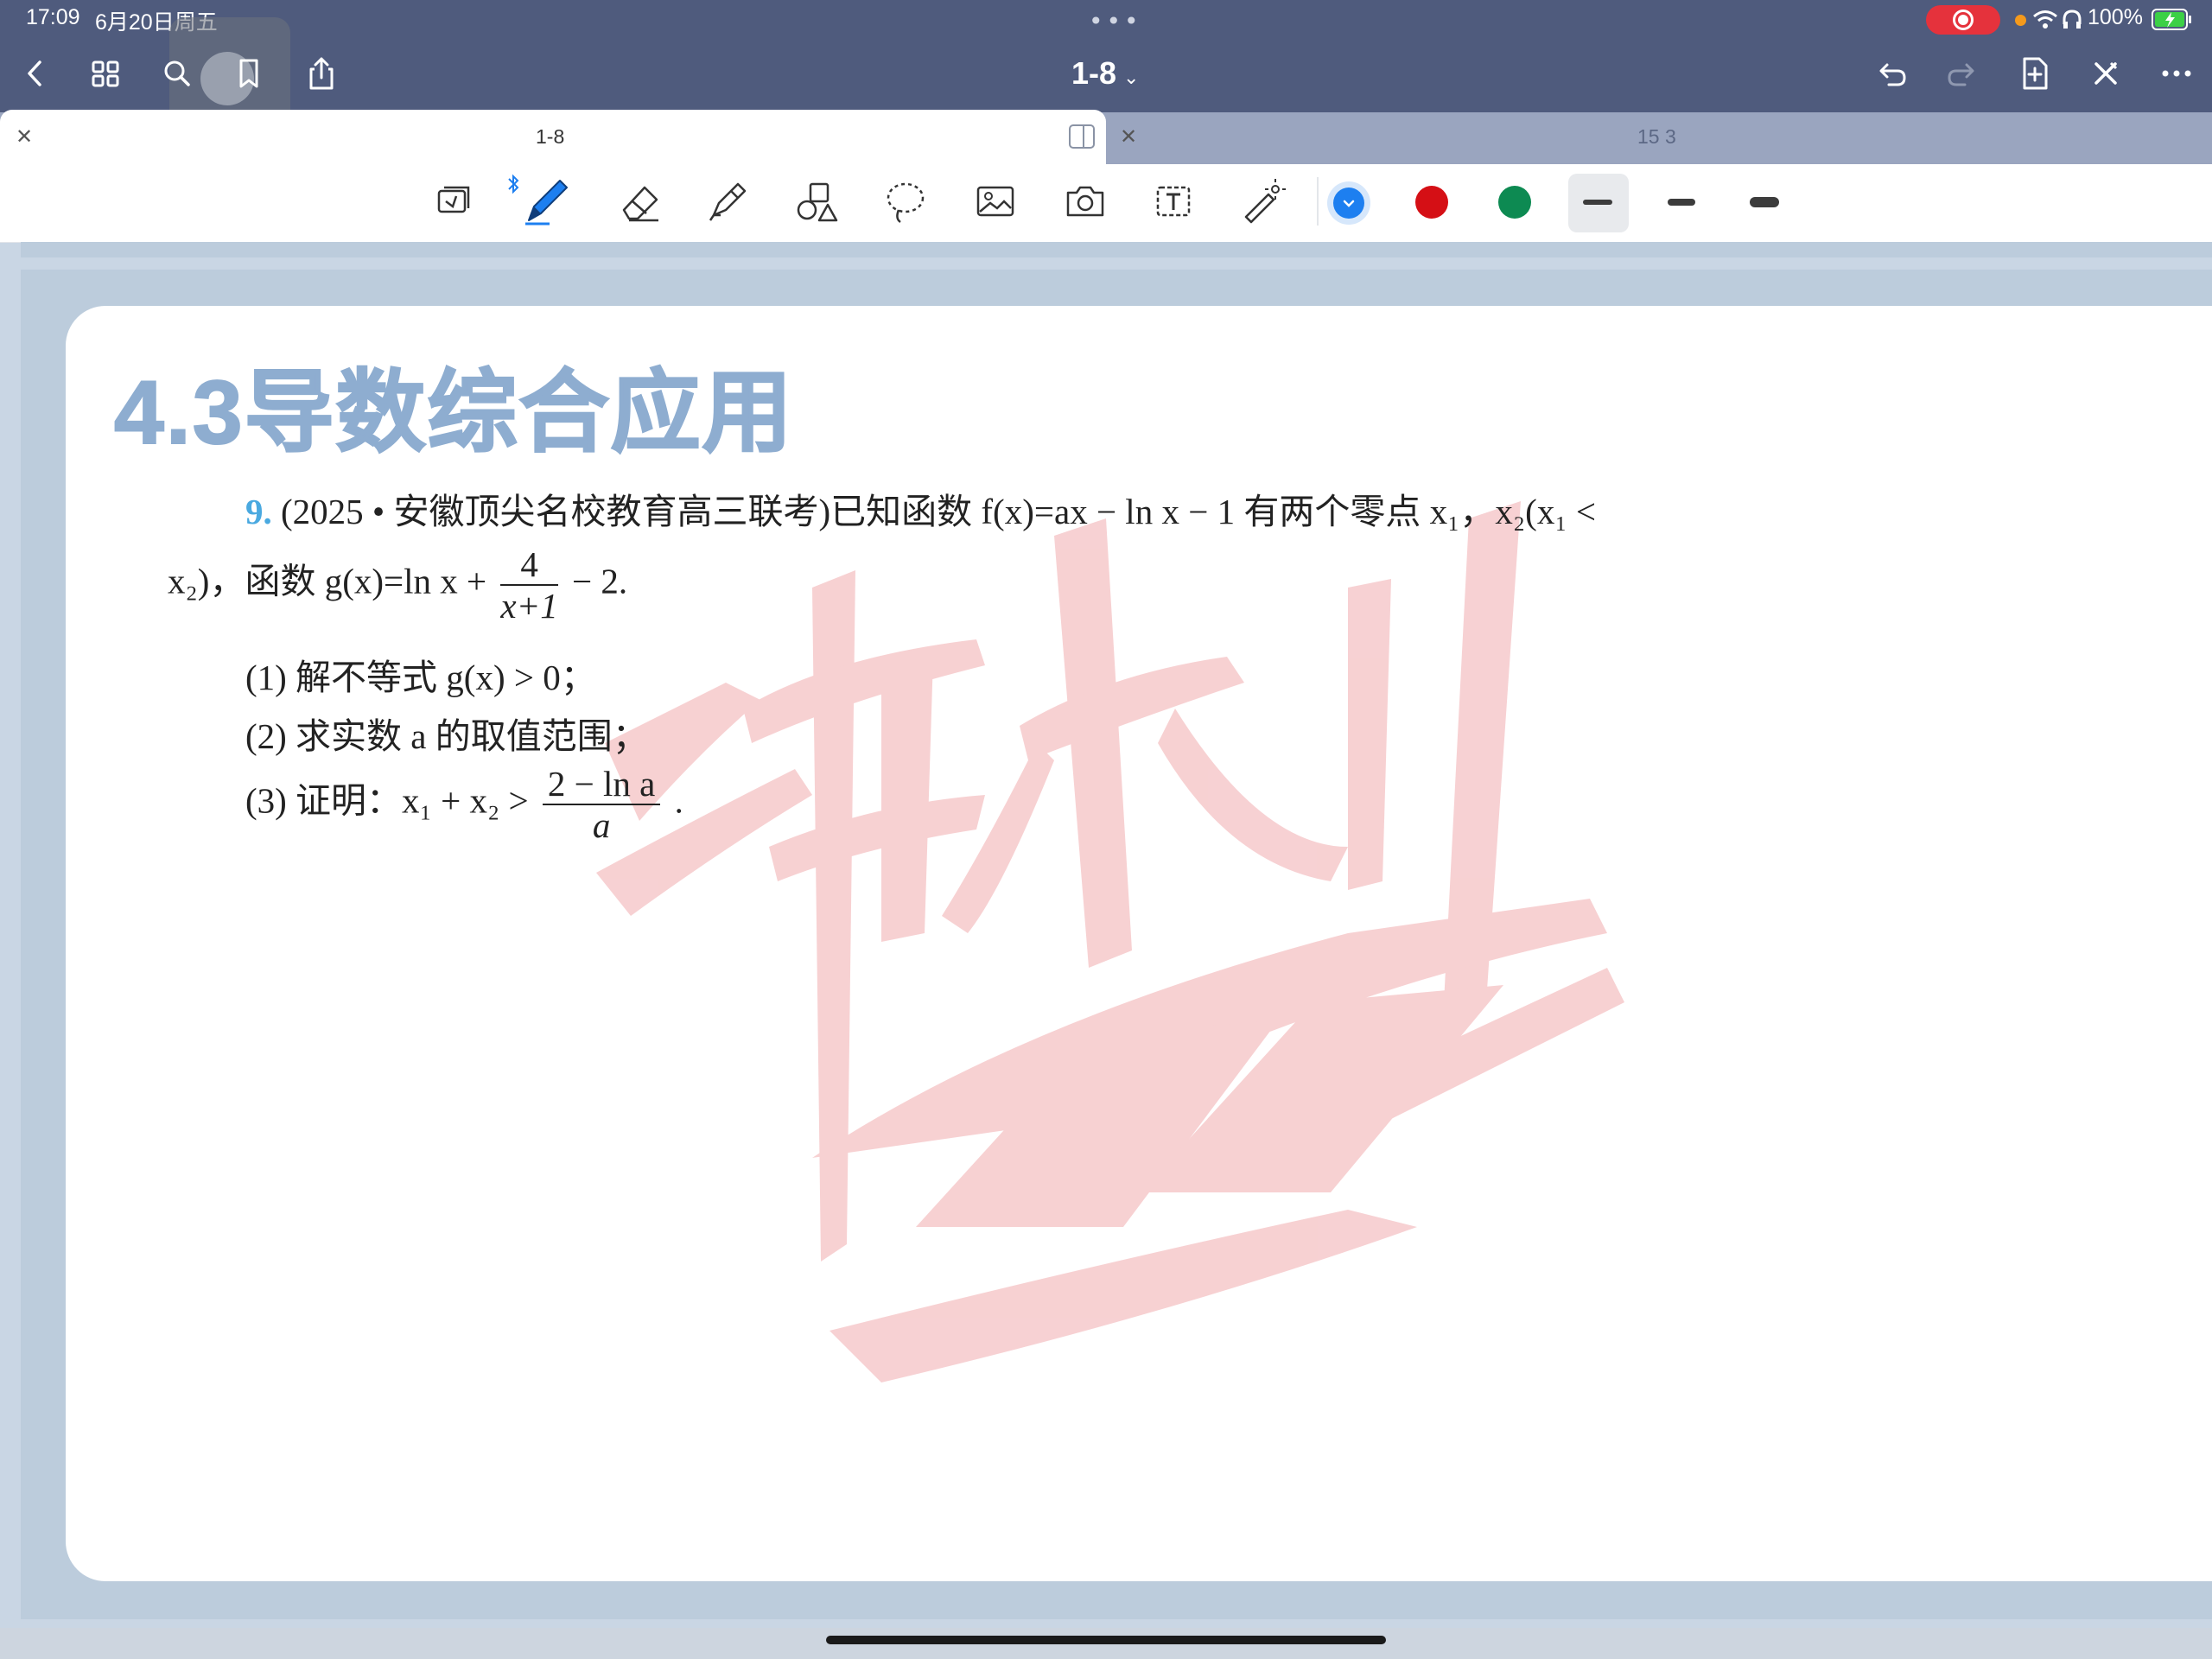 The width and height of the screenshot is (2212, 1659). Describe the element at coordinates (905, 201) in the screenshot. I see `lasso-icon` at that location.